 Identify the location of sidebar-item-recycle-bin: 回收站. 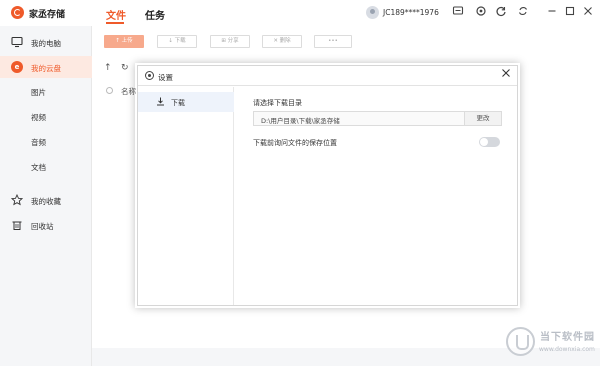
(46, 225).